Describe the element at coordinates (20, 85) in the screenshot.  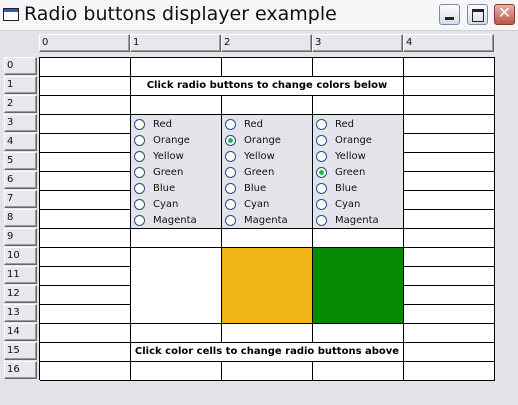
I see `row-header-1: 1` at that location.